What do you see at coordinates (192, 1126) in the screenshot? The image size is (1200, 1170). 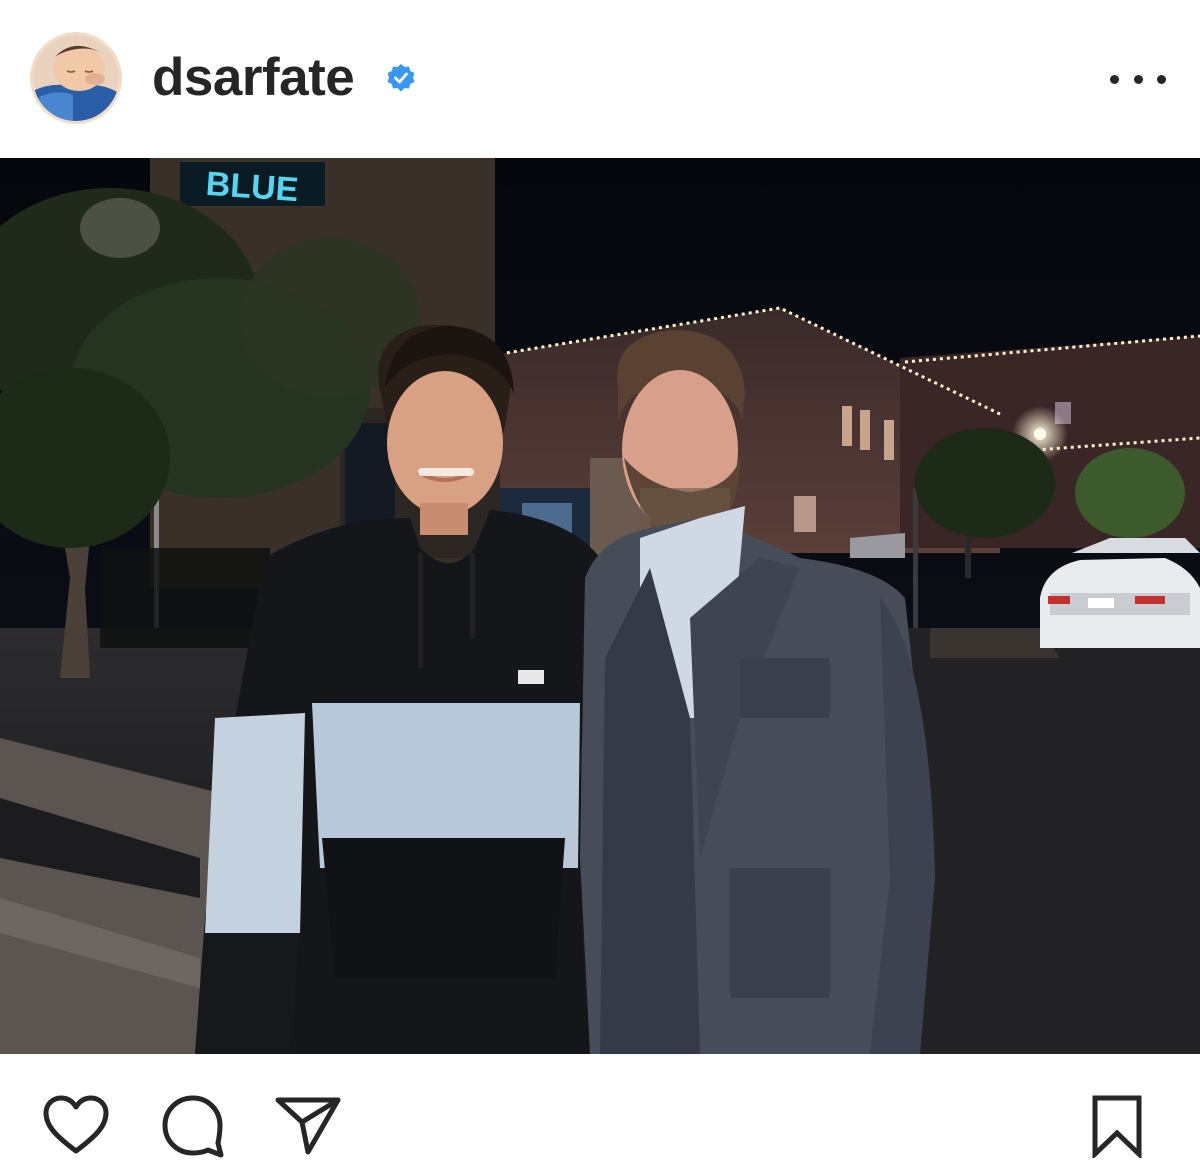 I see `comment-icon` at bounding box center [192, 1126].